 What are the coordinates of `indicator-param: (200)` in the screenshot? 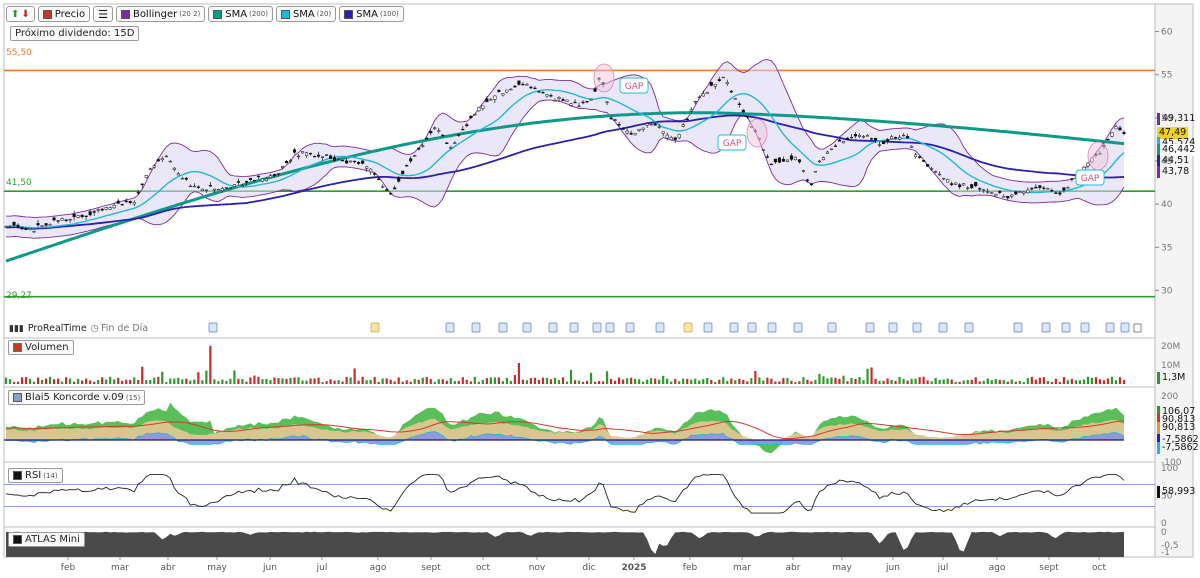 It's located at (258, 14).